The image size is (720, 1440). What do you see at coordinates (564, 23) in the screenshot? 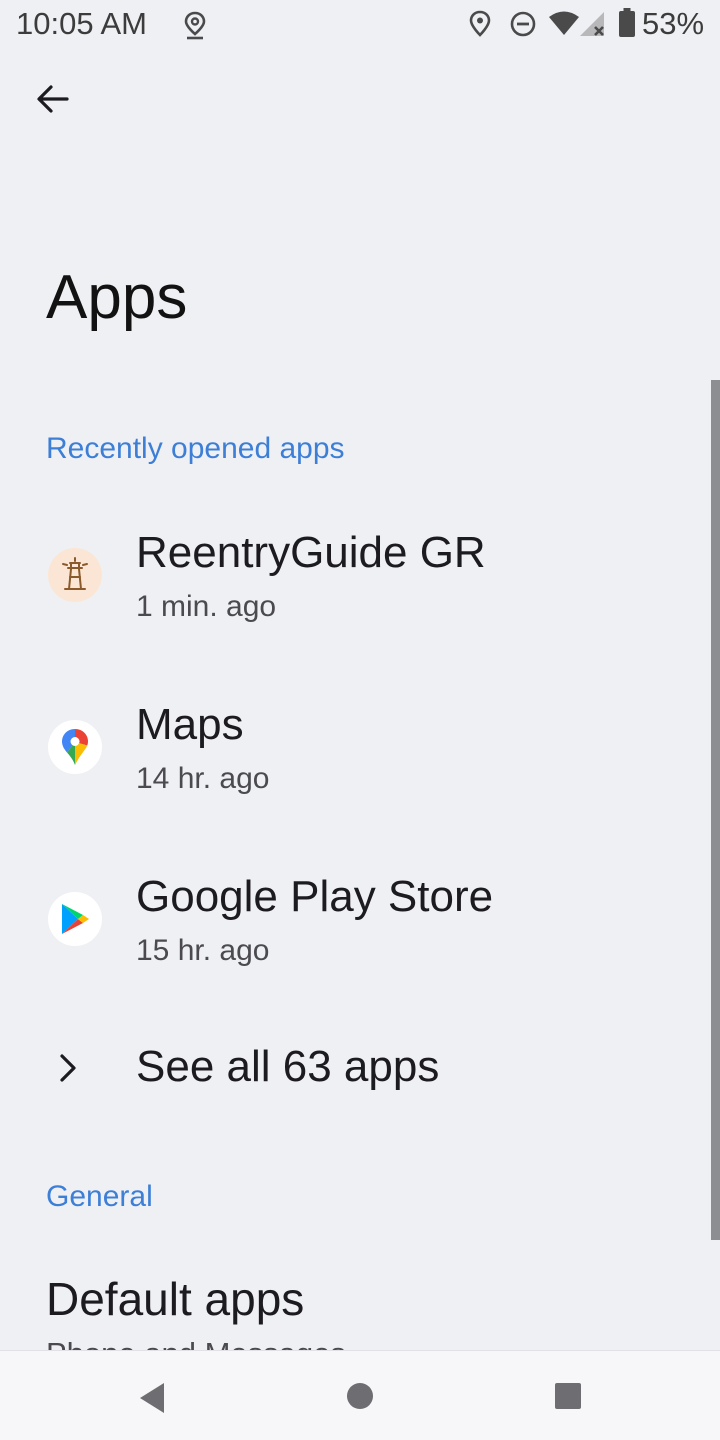
I see `wifi-icon` at bounding box center [564, 23].